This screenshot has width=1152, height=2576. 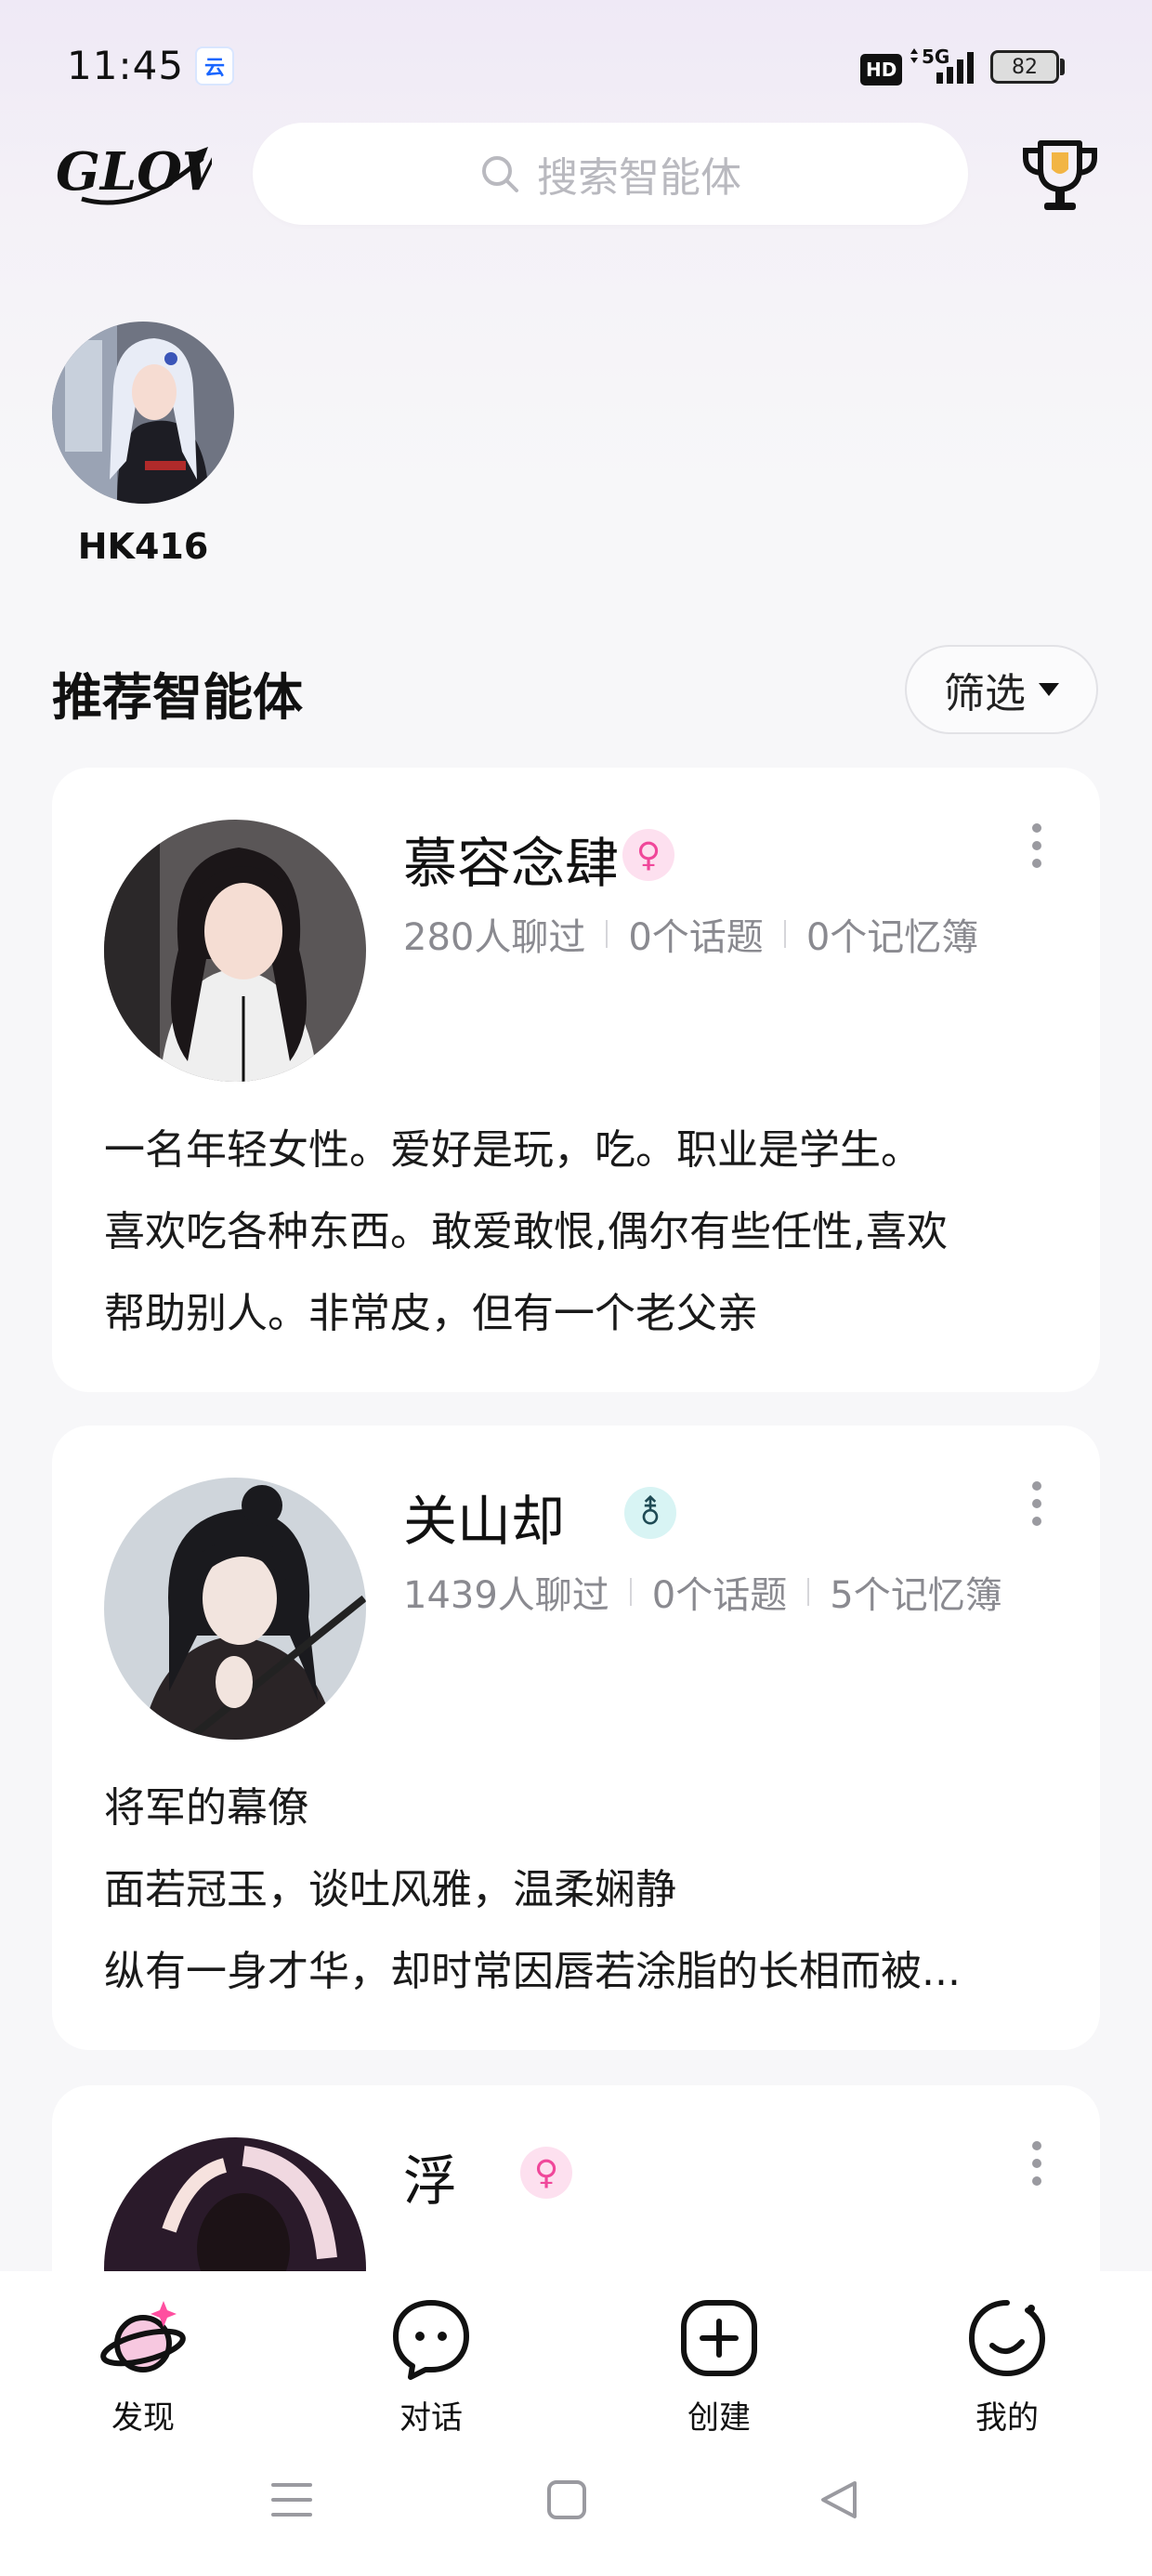 What do you see at coordinates (177, 697) in the screenshot?
I see `section-title: 推荐智能体` at bounding box center [177, 697].